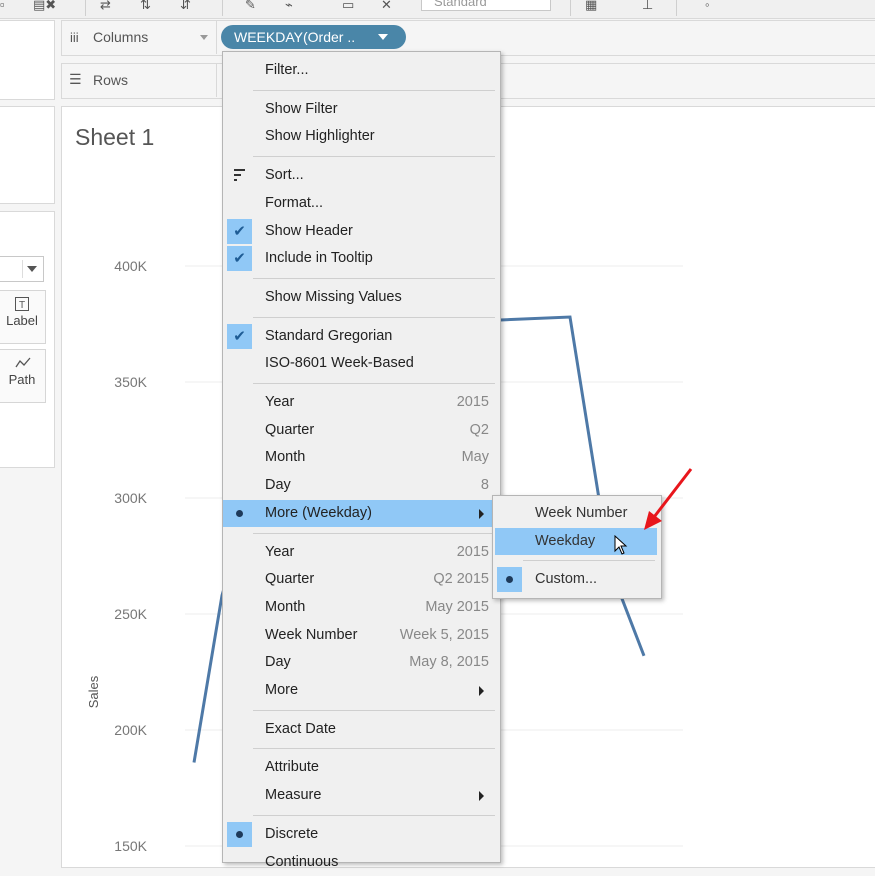 The width and height of the screenshot is (875, 876). I want to click on clear-sheet-icon: ▤✖, so click(44, 6).